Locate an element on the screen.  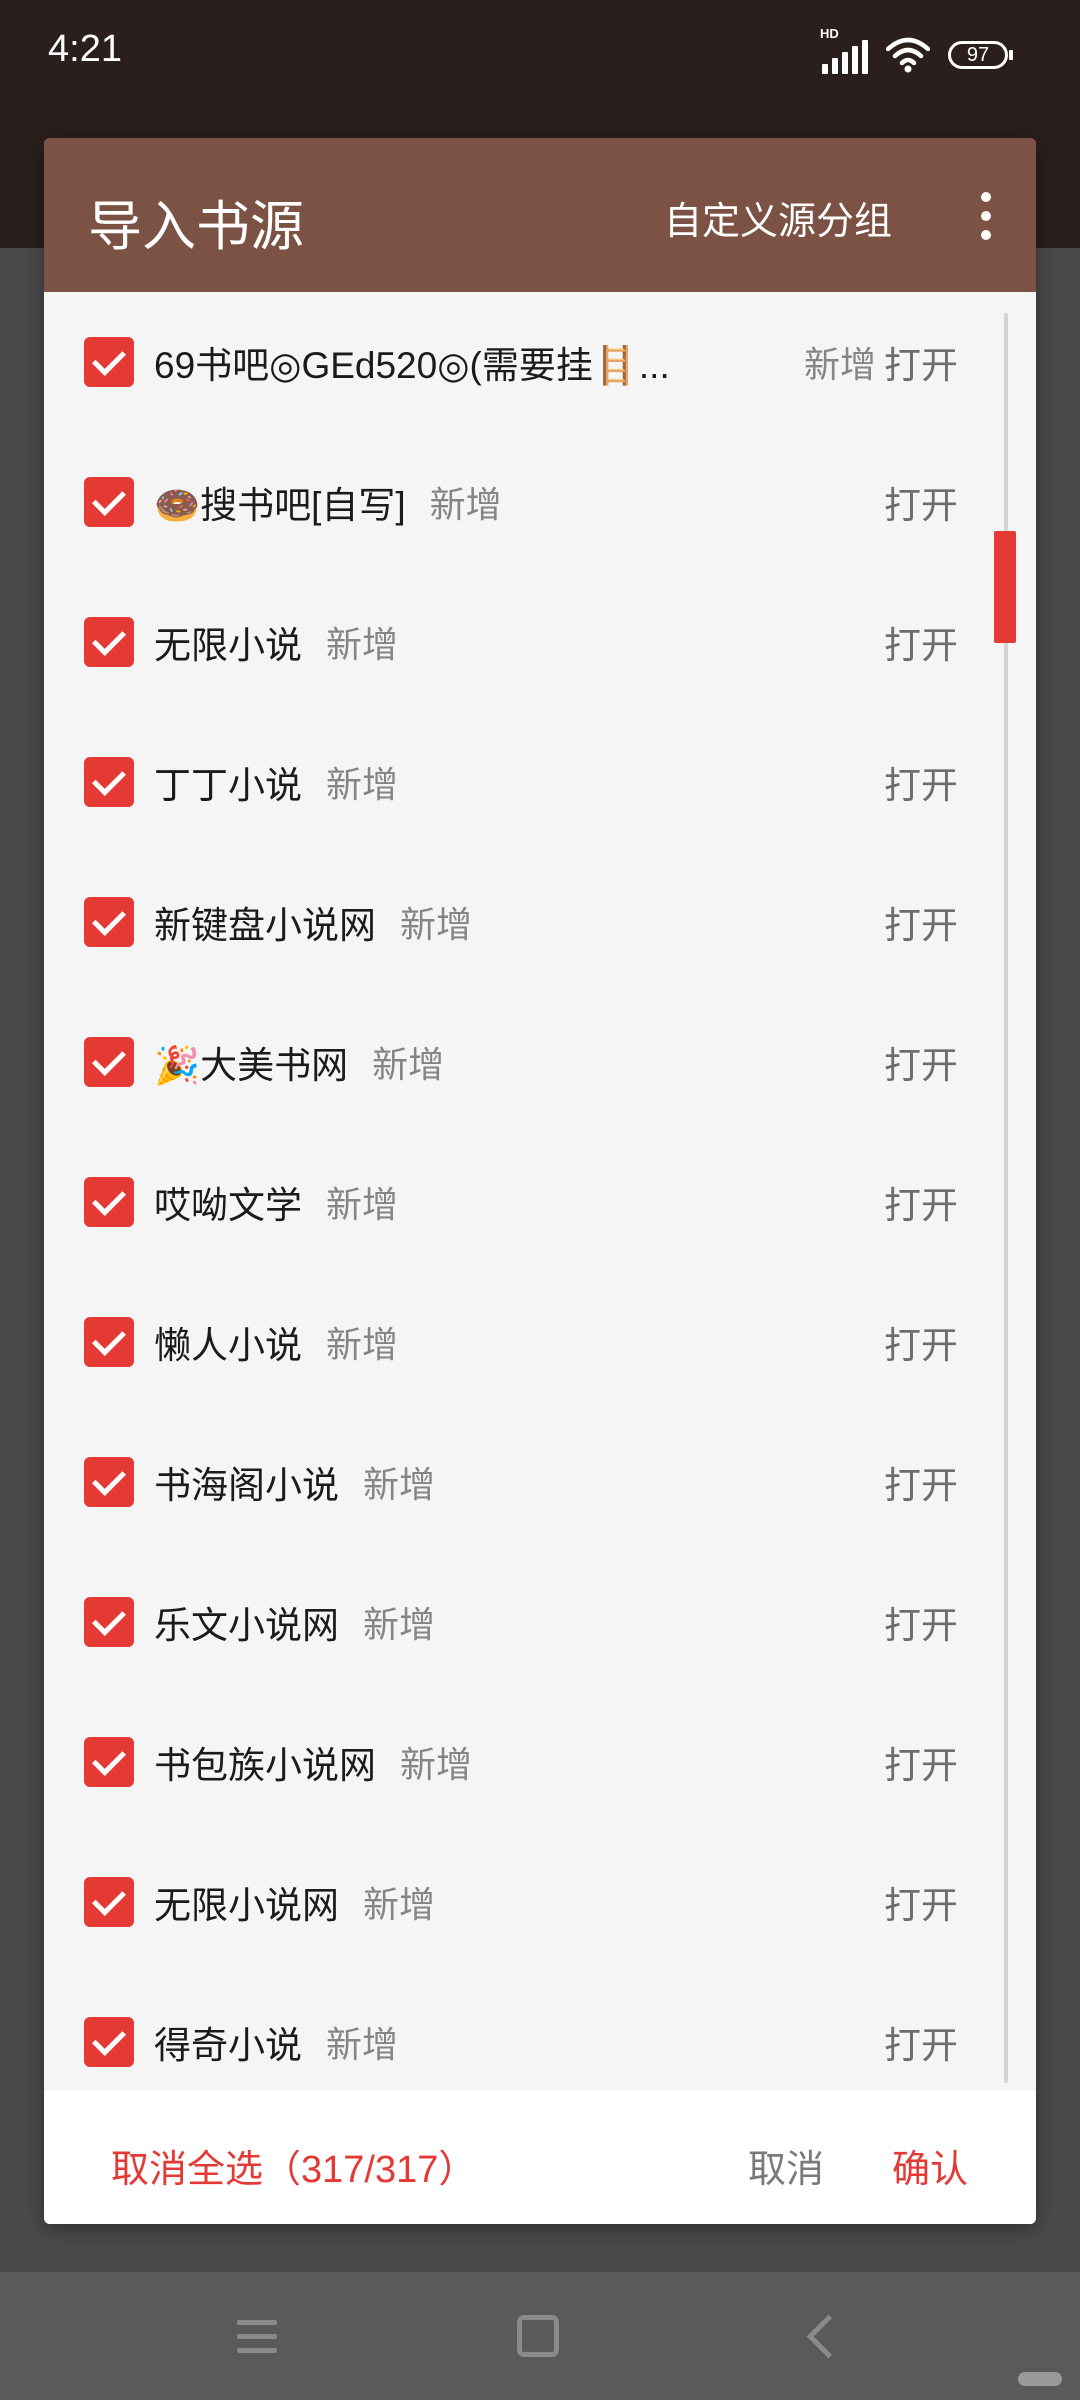
list-item: 丁丁小说 新增 打开 is located at coordinates (540, 782).